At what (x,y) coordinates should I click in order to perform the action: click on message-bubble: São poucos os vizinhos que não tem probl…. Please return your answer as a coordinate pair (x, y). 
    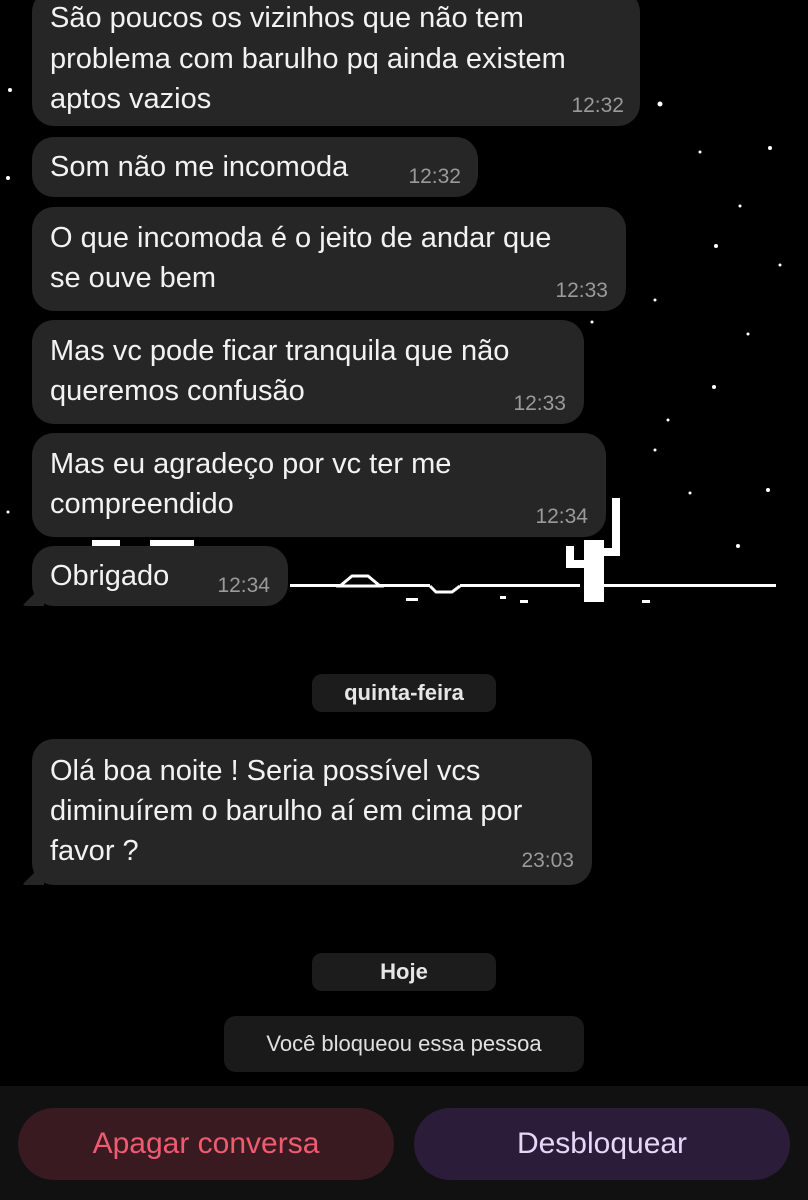
    Looking at the image, I should click on (336, 63).